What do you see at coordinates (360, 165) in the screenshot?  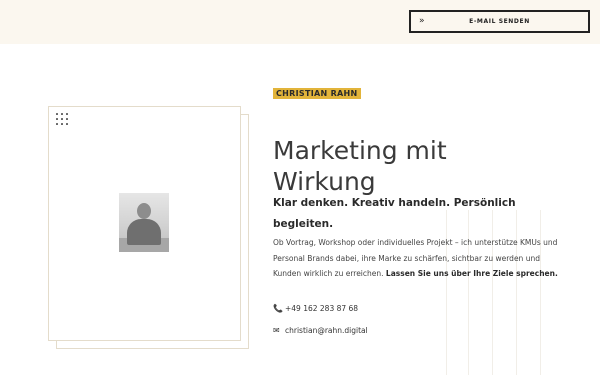 I see `page-title: Marketing mit Wirkung` at bounding box center [360, 165].